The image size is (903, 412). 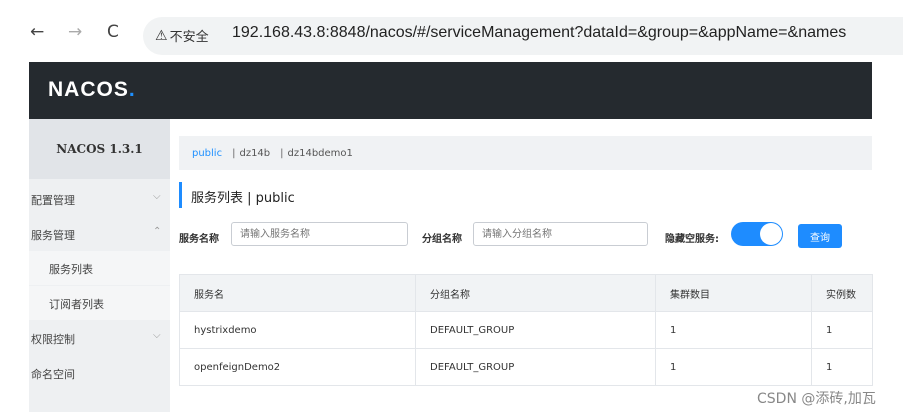 I want to click on col-header-cluster-count: 集群数目, so click(x=733, y=293).